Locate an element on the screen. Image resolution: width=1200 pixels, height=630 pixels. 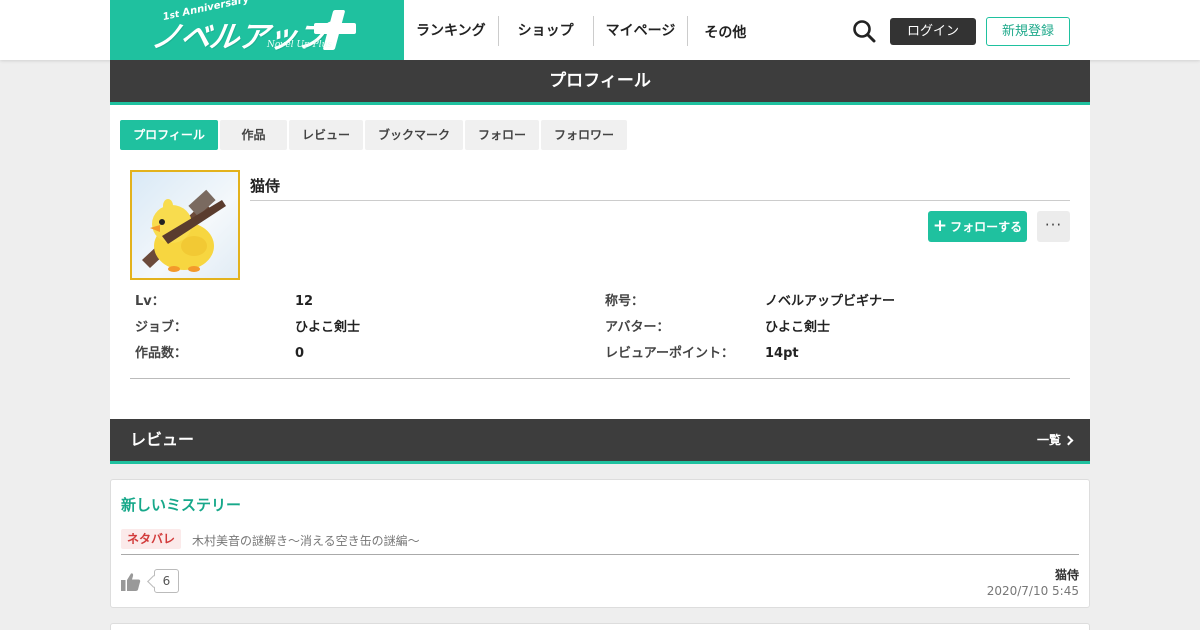
tab-followers: フォロワー is located at coordinates (584, 135).